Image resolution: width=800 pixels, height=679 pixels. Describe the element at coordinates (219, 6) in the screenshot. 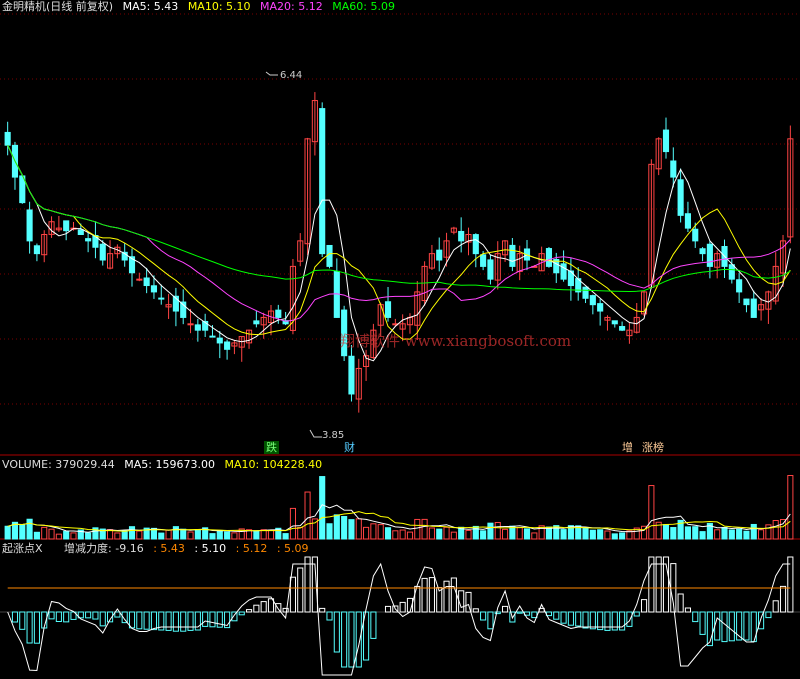

I see `ma10-value: MA10: 5.10` at that location.